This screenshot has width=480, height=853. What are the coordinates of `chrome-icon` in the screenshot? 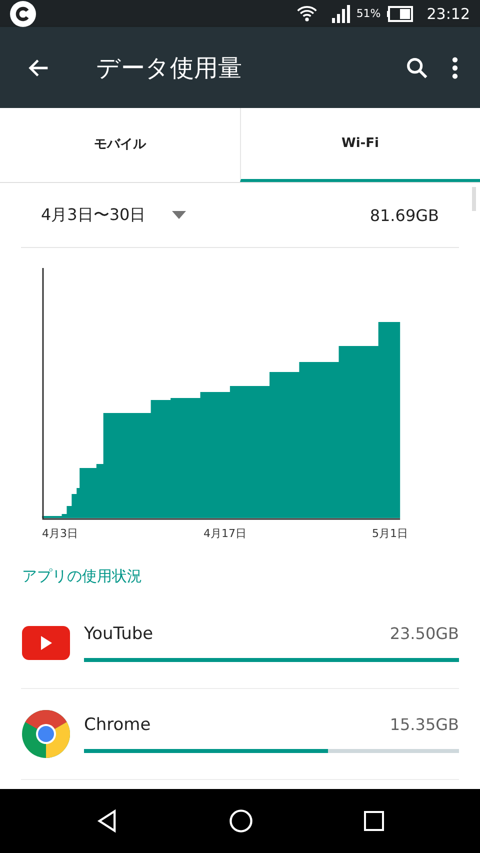 It's located at (46, 734).